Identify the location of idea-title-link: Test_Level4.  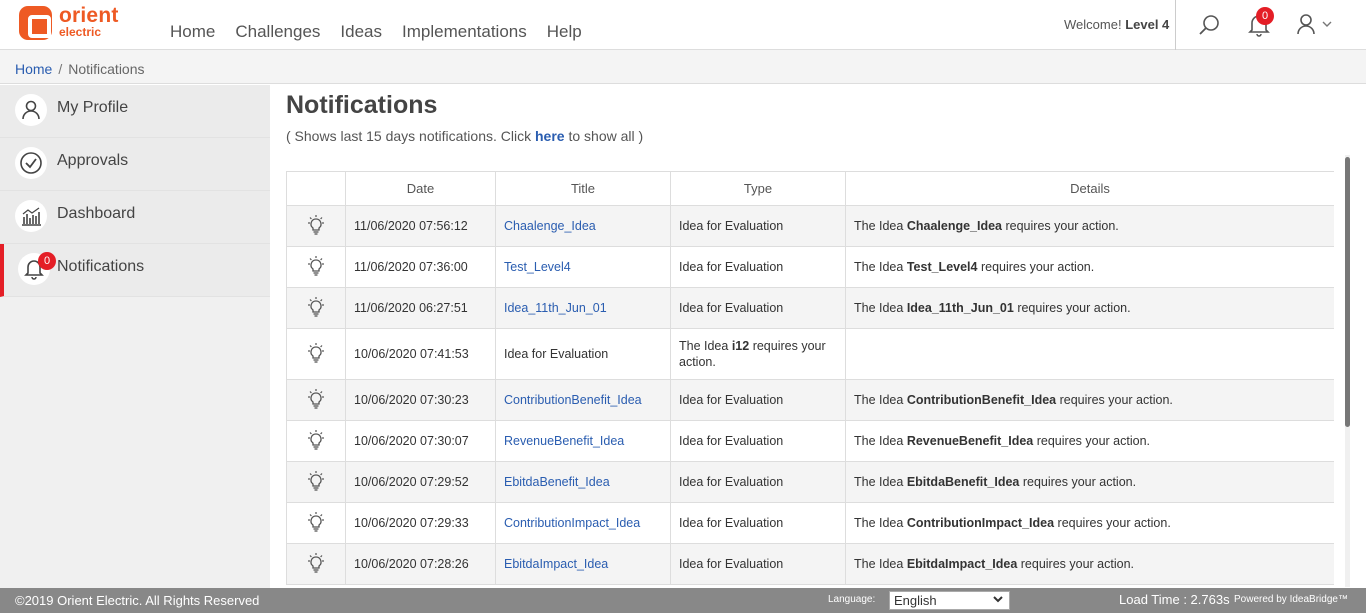
(537, 267).